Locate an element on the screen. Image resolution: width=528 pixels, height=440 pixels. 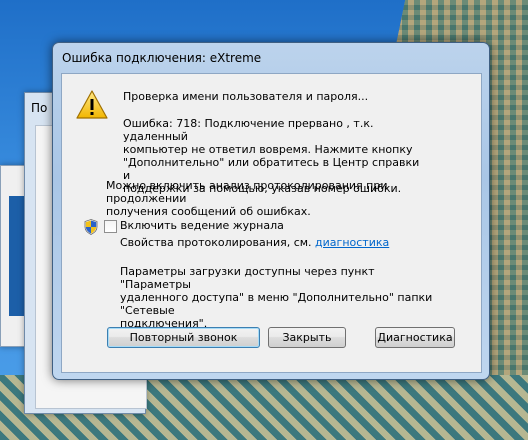
uac-shield-icon is located at coordinates (91, 227).